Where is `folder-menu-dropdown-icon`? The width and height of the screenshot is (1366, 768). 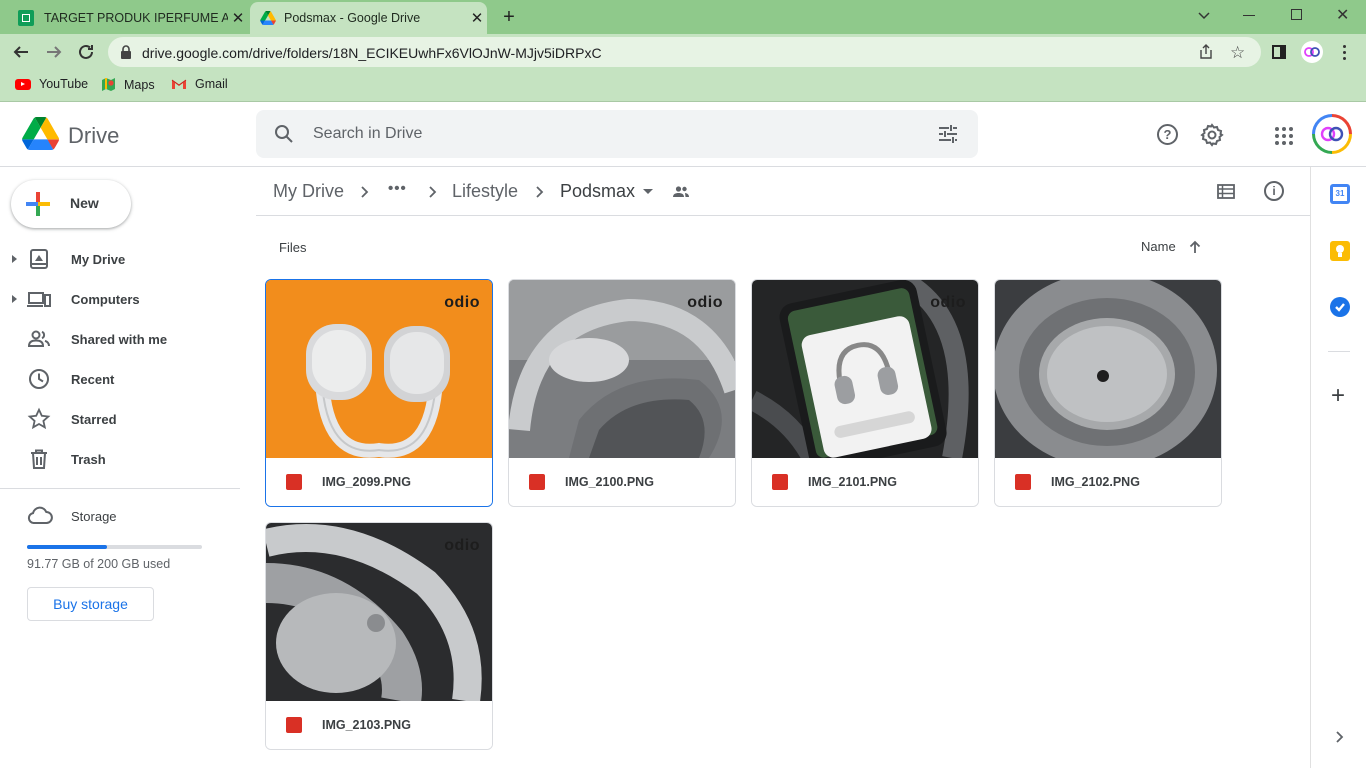 folder-menu-dropdown-icon is located at coordinates (648, 191).